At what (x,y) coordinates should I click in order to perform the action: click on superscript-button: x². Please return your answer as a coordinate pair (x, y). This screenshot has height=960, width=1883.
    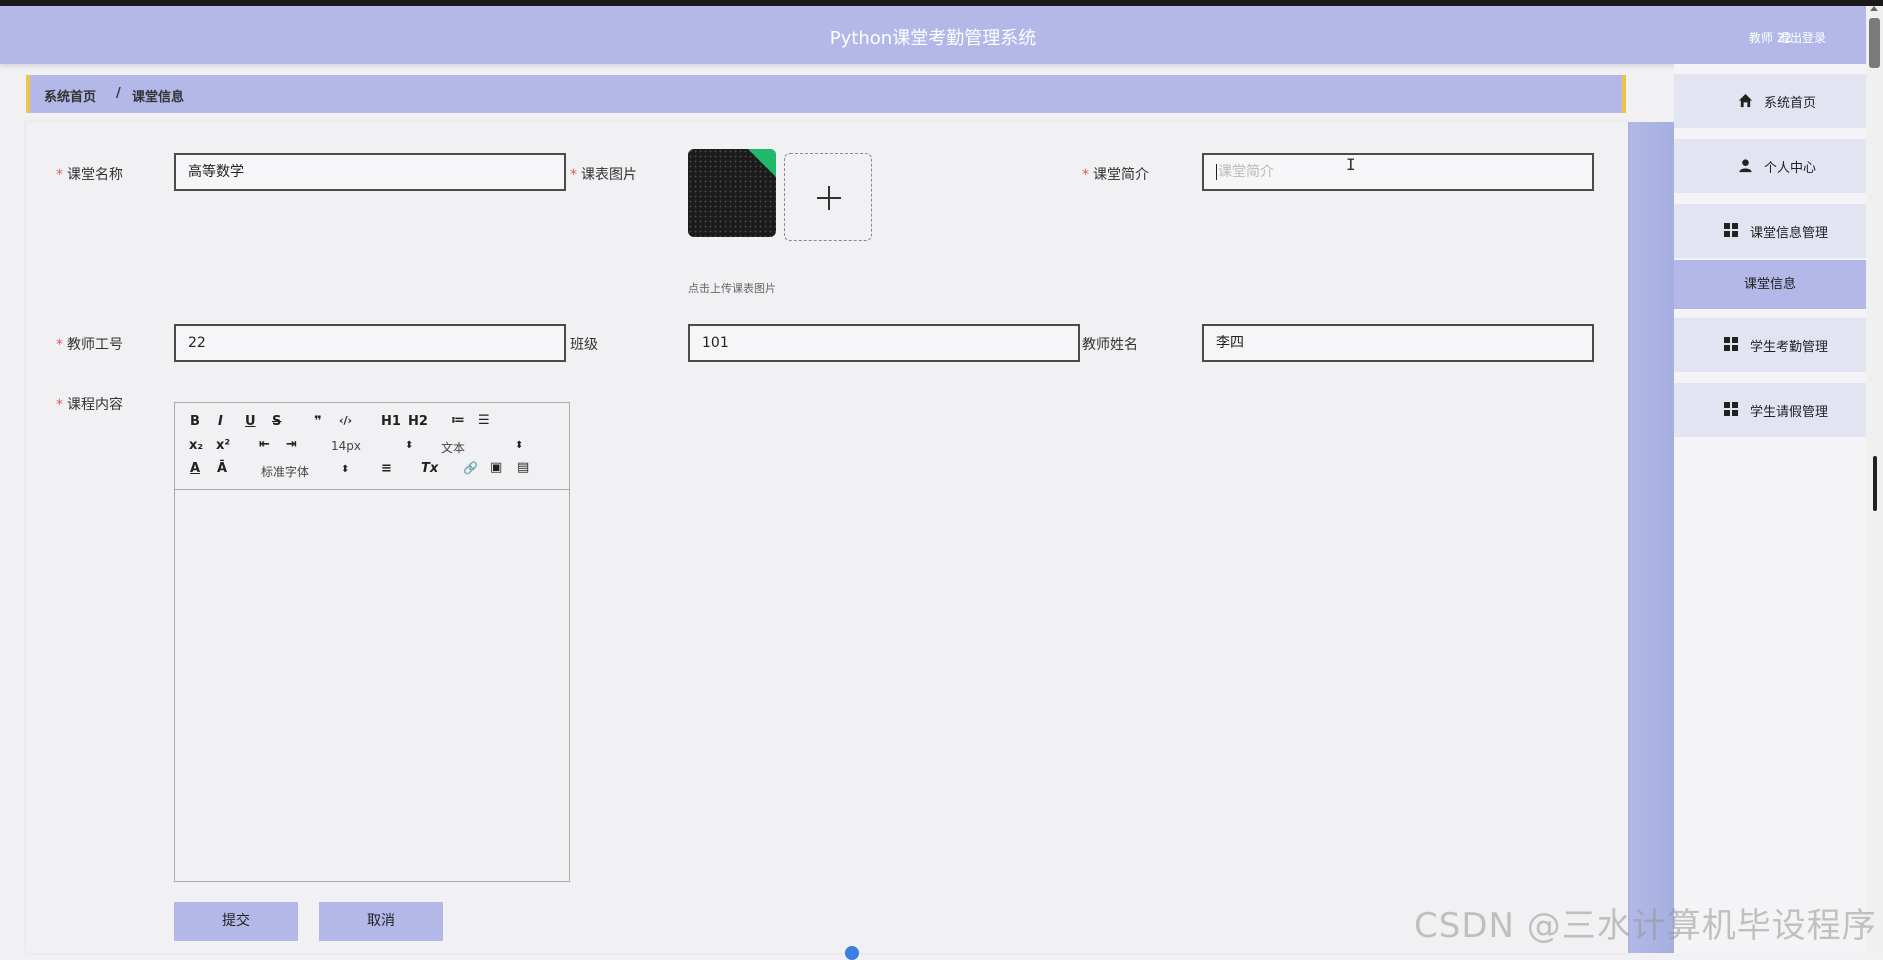
    Looking at the image, I should click on (223, 445).